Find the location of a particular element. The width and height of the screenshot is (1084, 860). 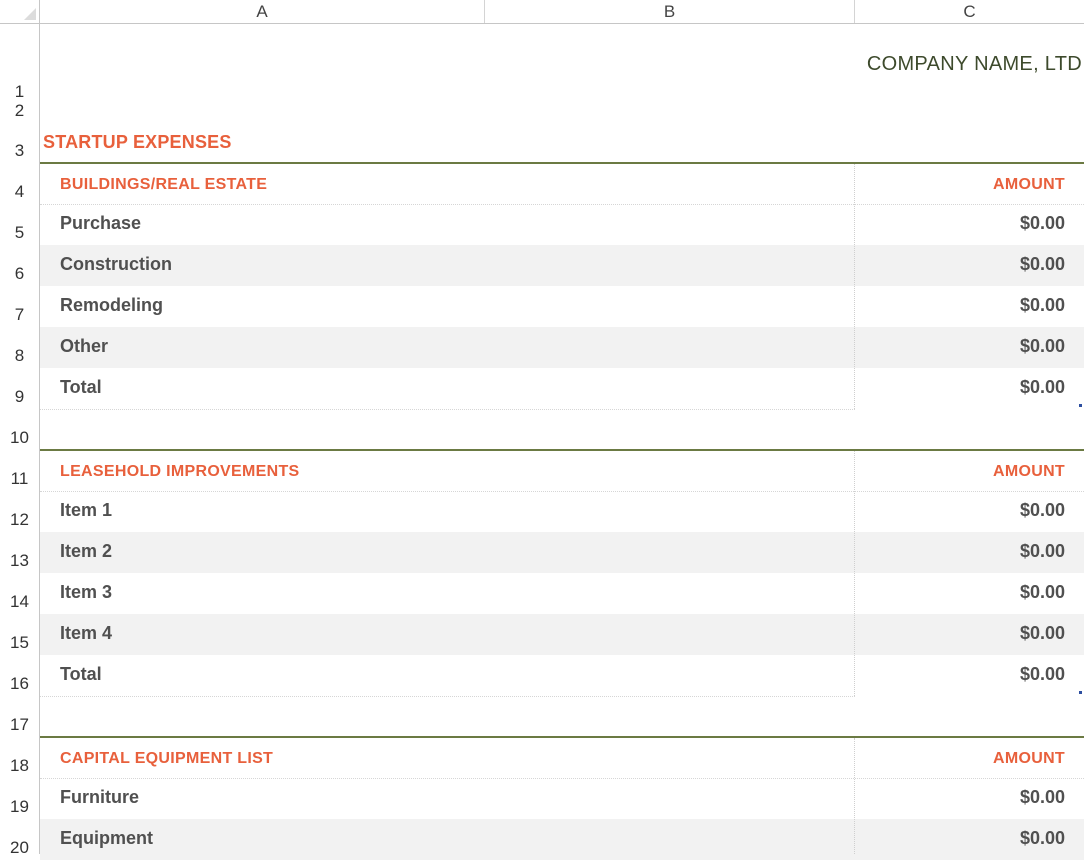

item-label: Item 4 is located at coordinates (86, 633).